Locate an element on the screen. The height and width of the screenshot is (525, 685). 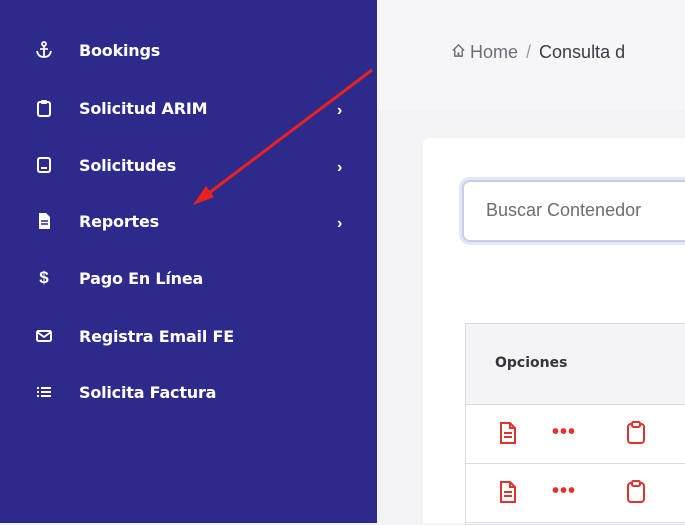
envelope-icon is located at coordinates (44, 336).